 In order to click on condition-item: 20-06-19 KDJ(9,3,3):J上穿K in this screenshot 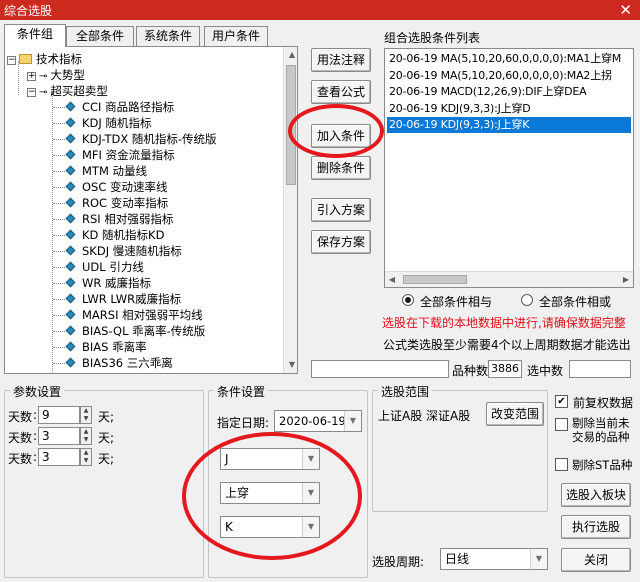, I will do `click(509, 125)`.